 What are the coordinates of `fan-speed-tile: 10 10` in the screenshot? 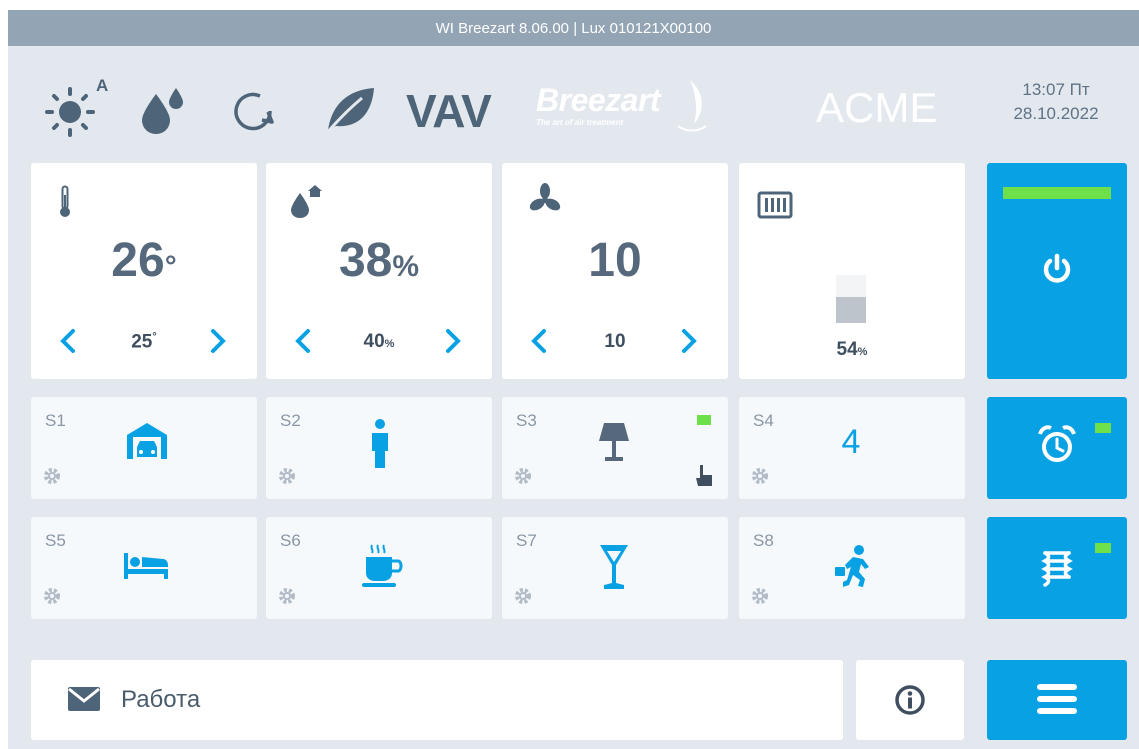 It's located at (615, 271).